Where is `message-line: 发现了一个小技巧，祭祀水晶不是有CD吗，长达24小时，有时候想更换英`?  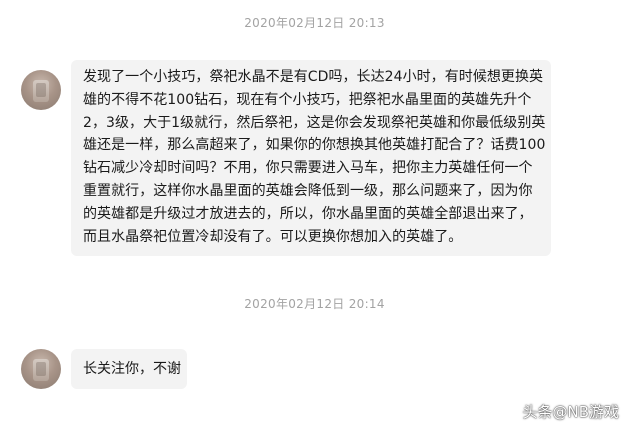 message-line: 发现了一个小技巧，祭祀水晶不是有CD吗，长达24小时，有时候想更换英 is located at coordinates (313, 77).